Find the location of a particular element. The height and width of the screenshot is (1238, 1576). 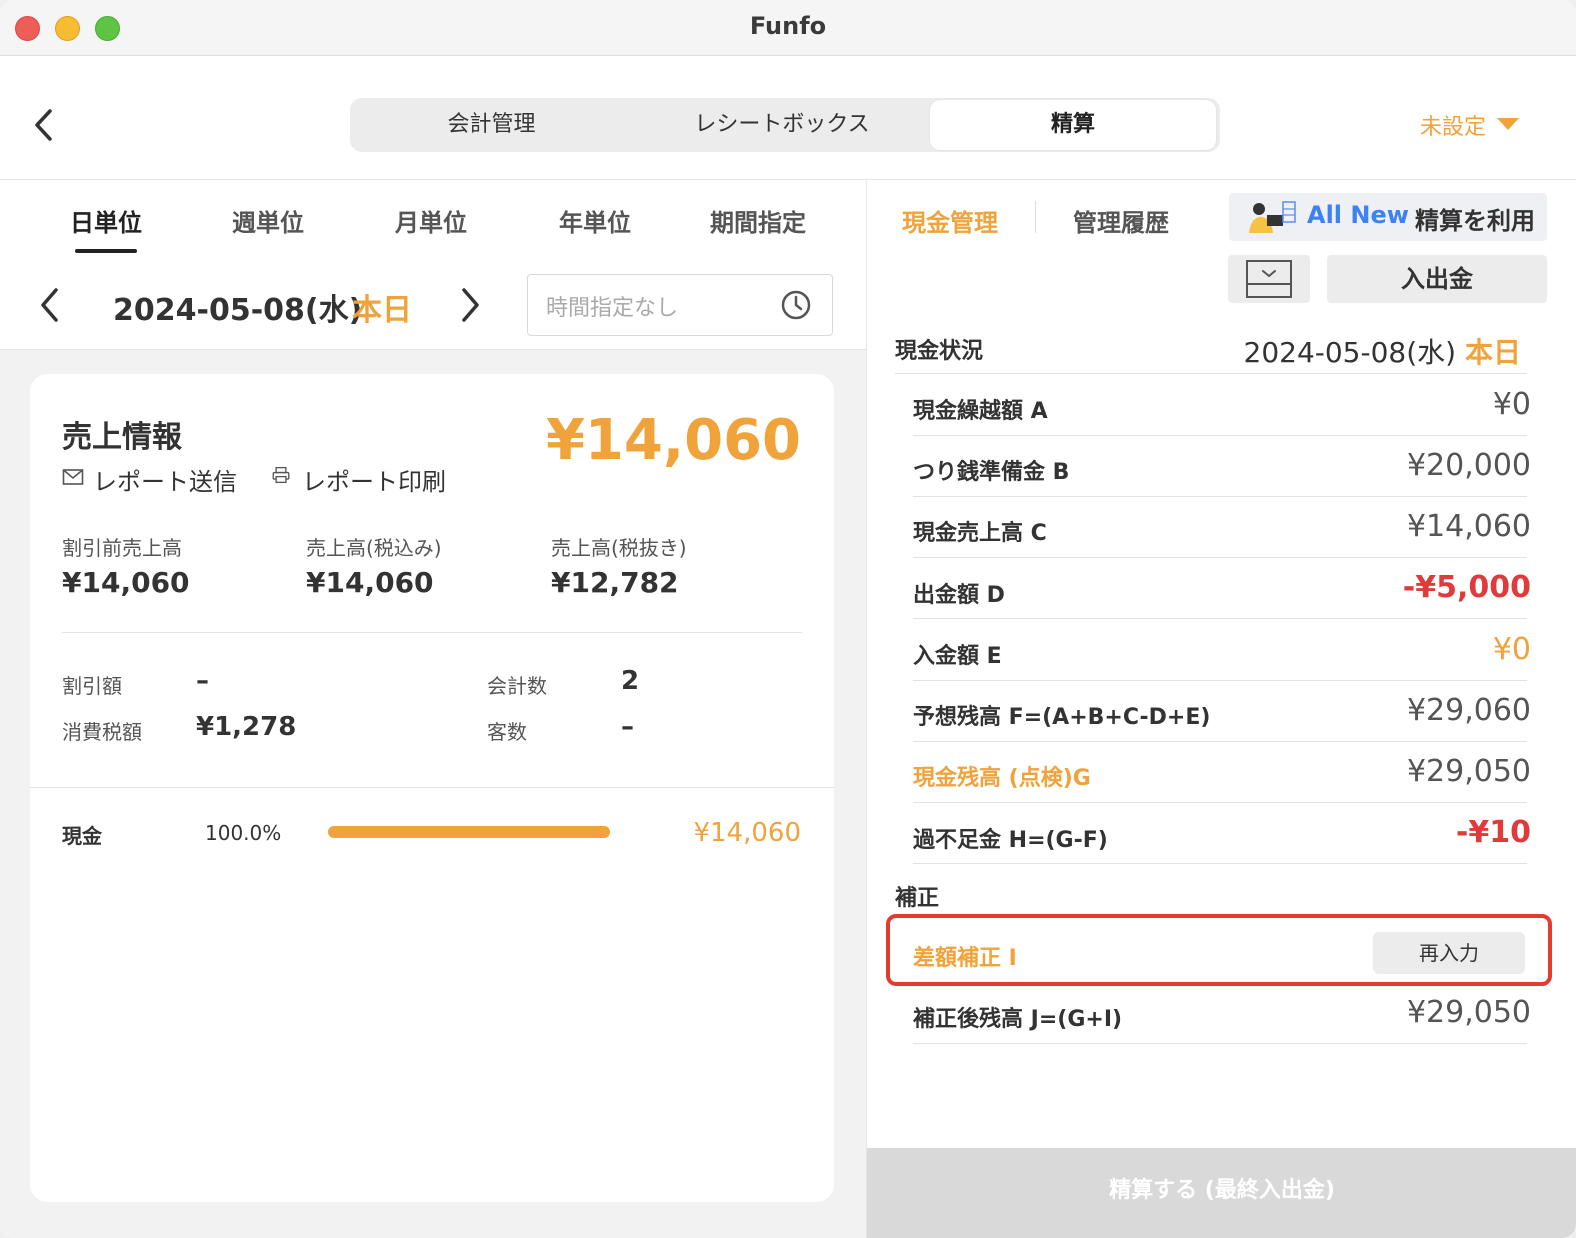

promo-text: 精算を利用 is located at coordinates (1475, 221).